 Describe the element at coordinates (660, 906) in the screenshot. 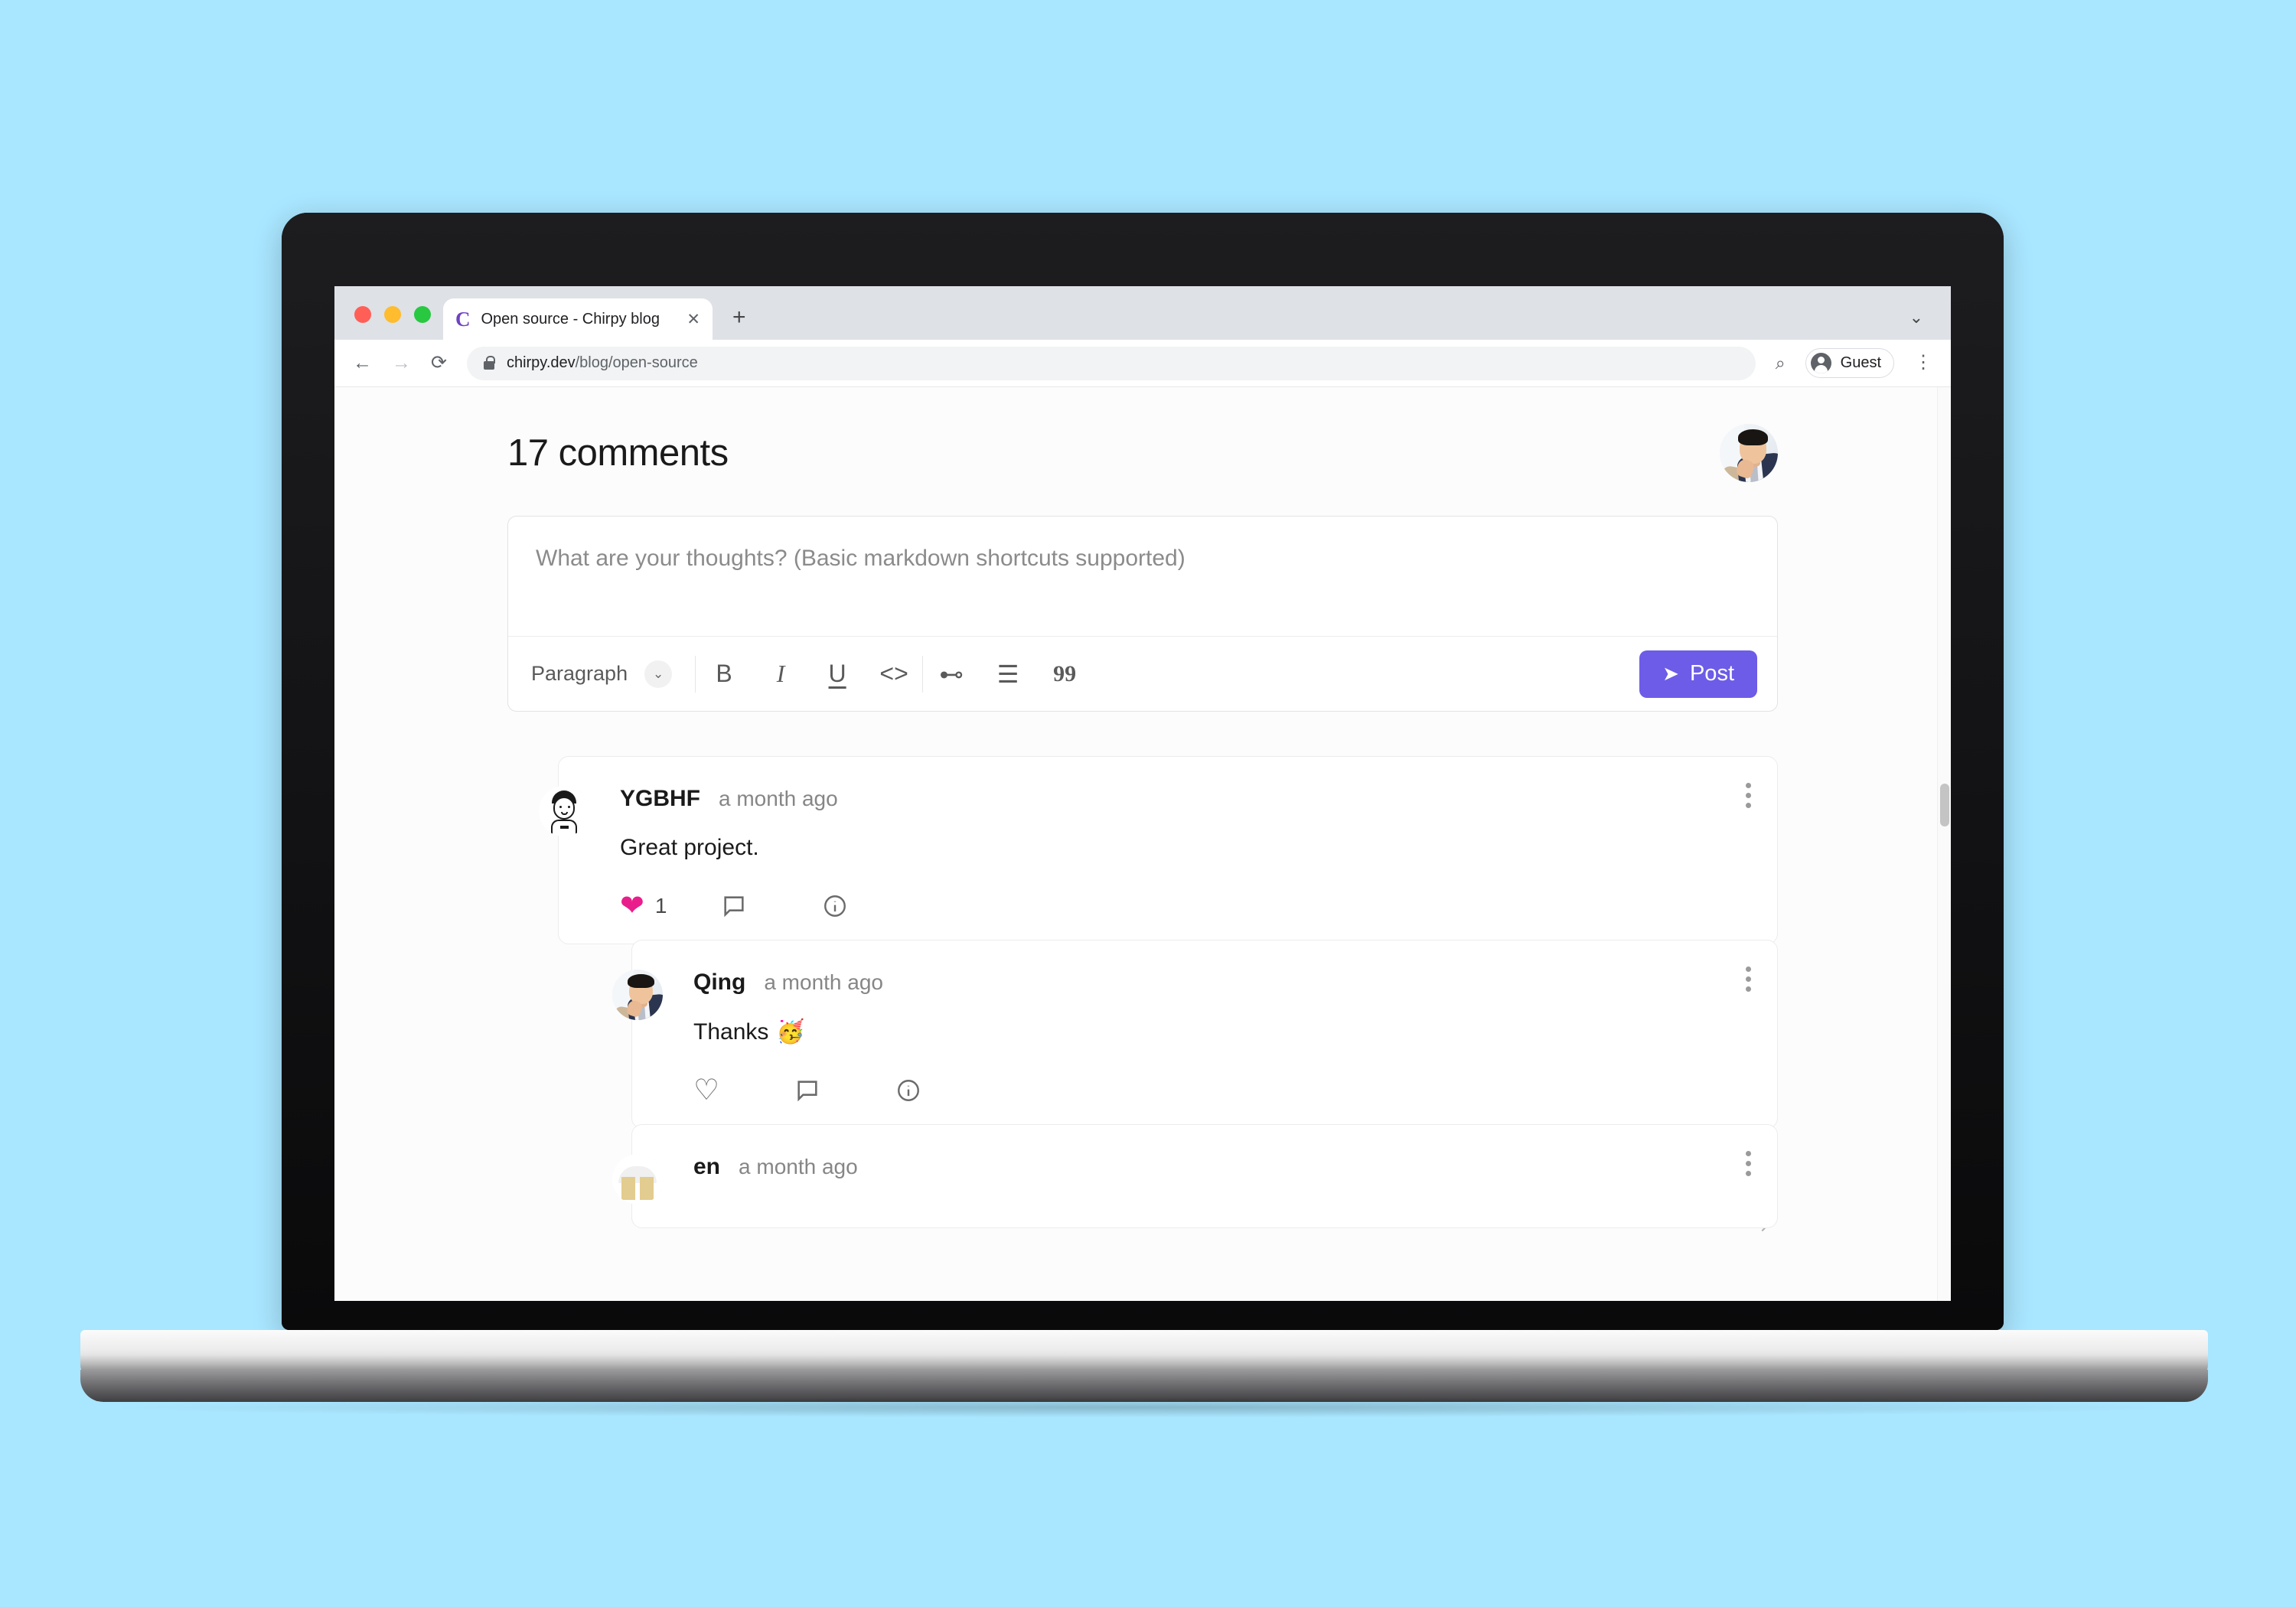

I see `like-count: 1` at that location.